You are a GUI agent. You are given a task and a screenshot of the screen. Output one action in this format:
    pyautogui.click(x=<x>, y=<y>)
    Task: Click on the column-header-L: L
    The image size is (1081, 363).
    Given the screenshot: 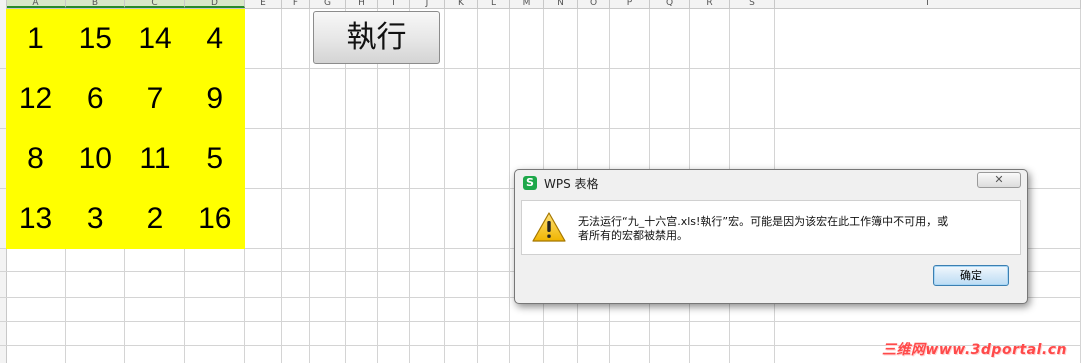 What is the action you would take?
    pyautogui.click(x=494, y=4)
    